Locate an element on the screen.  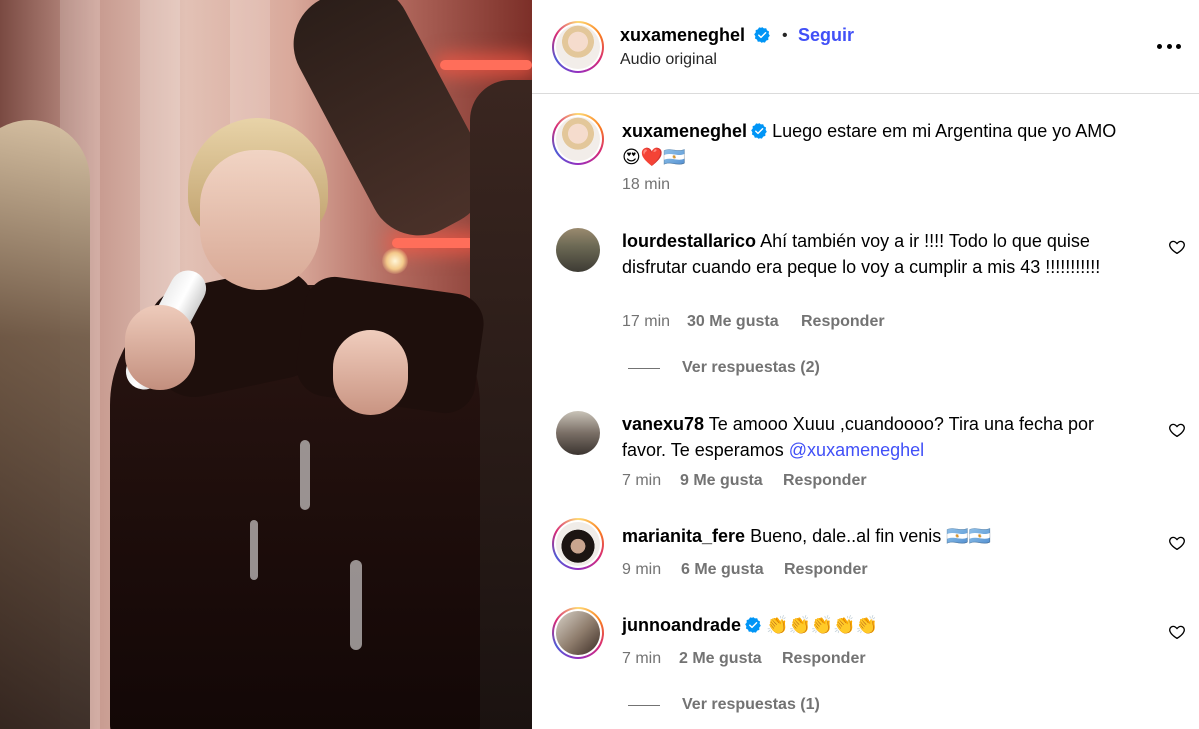
author-username: xuxameneghel is located at coordinates (695, 35).